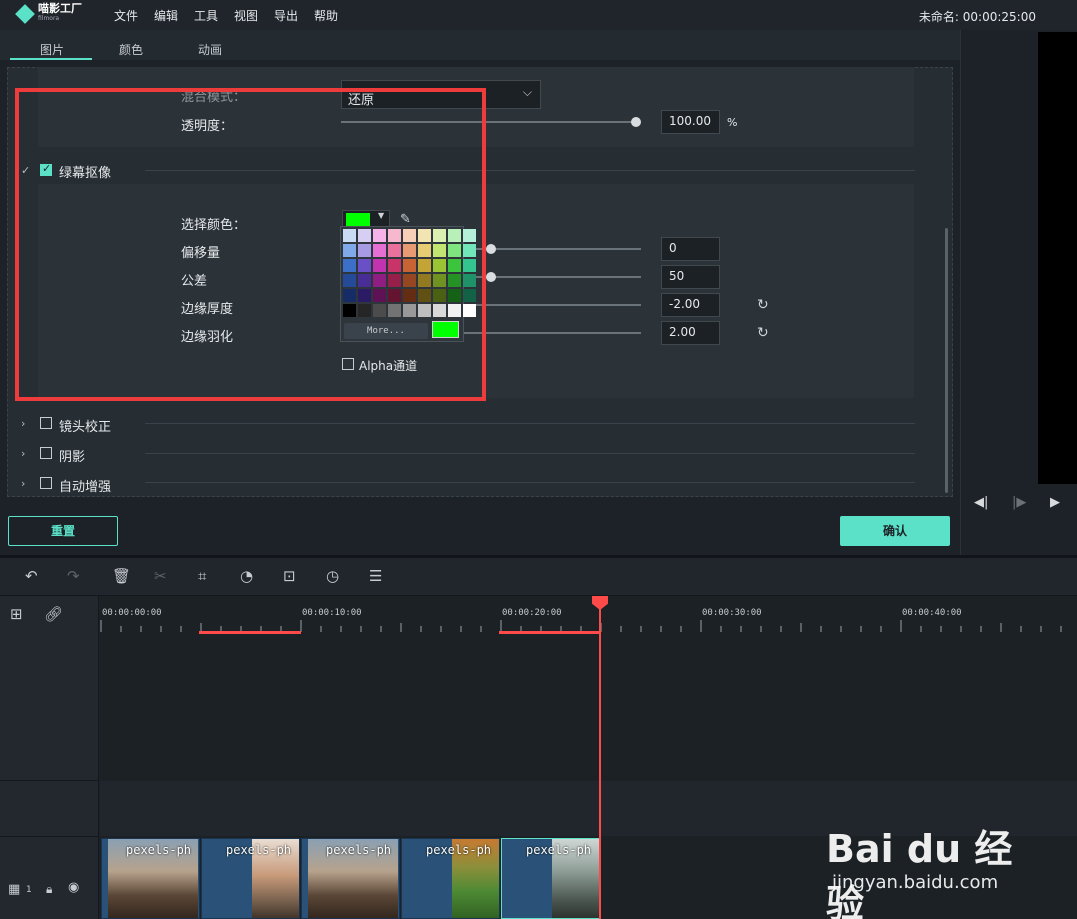 The height and width of the screenshot is (919, 1077). Describe the element at coordinates (73, 887) in the screenshot. I see `eye-icon: ◉` at that location.